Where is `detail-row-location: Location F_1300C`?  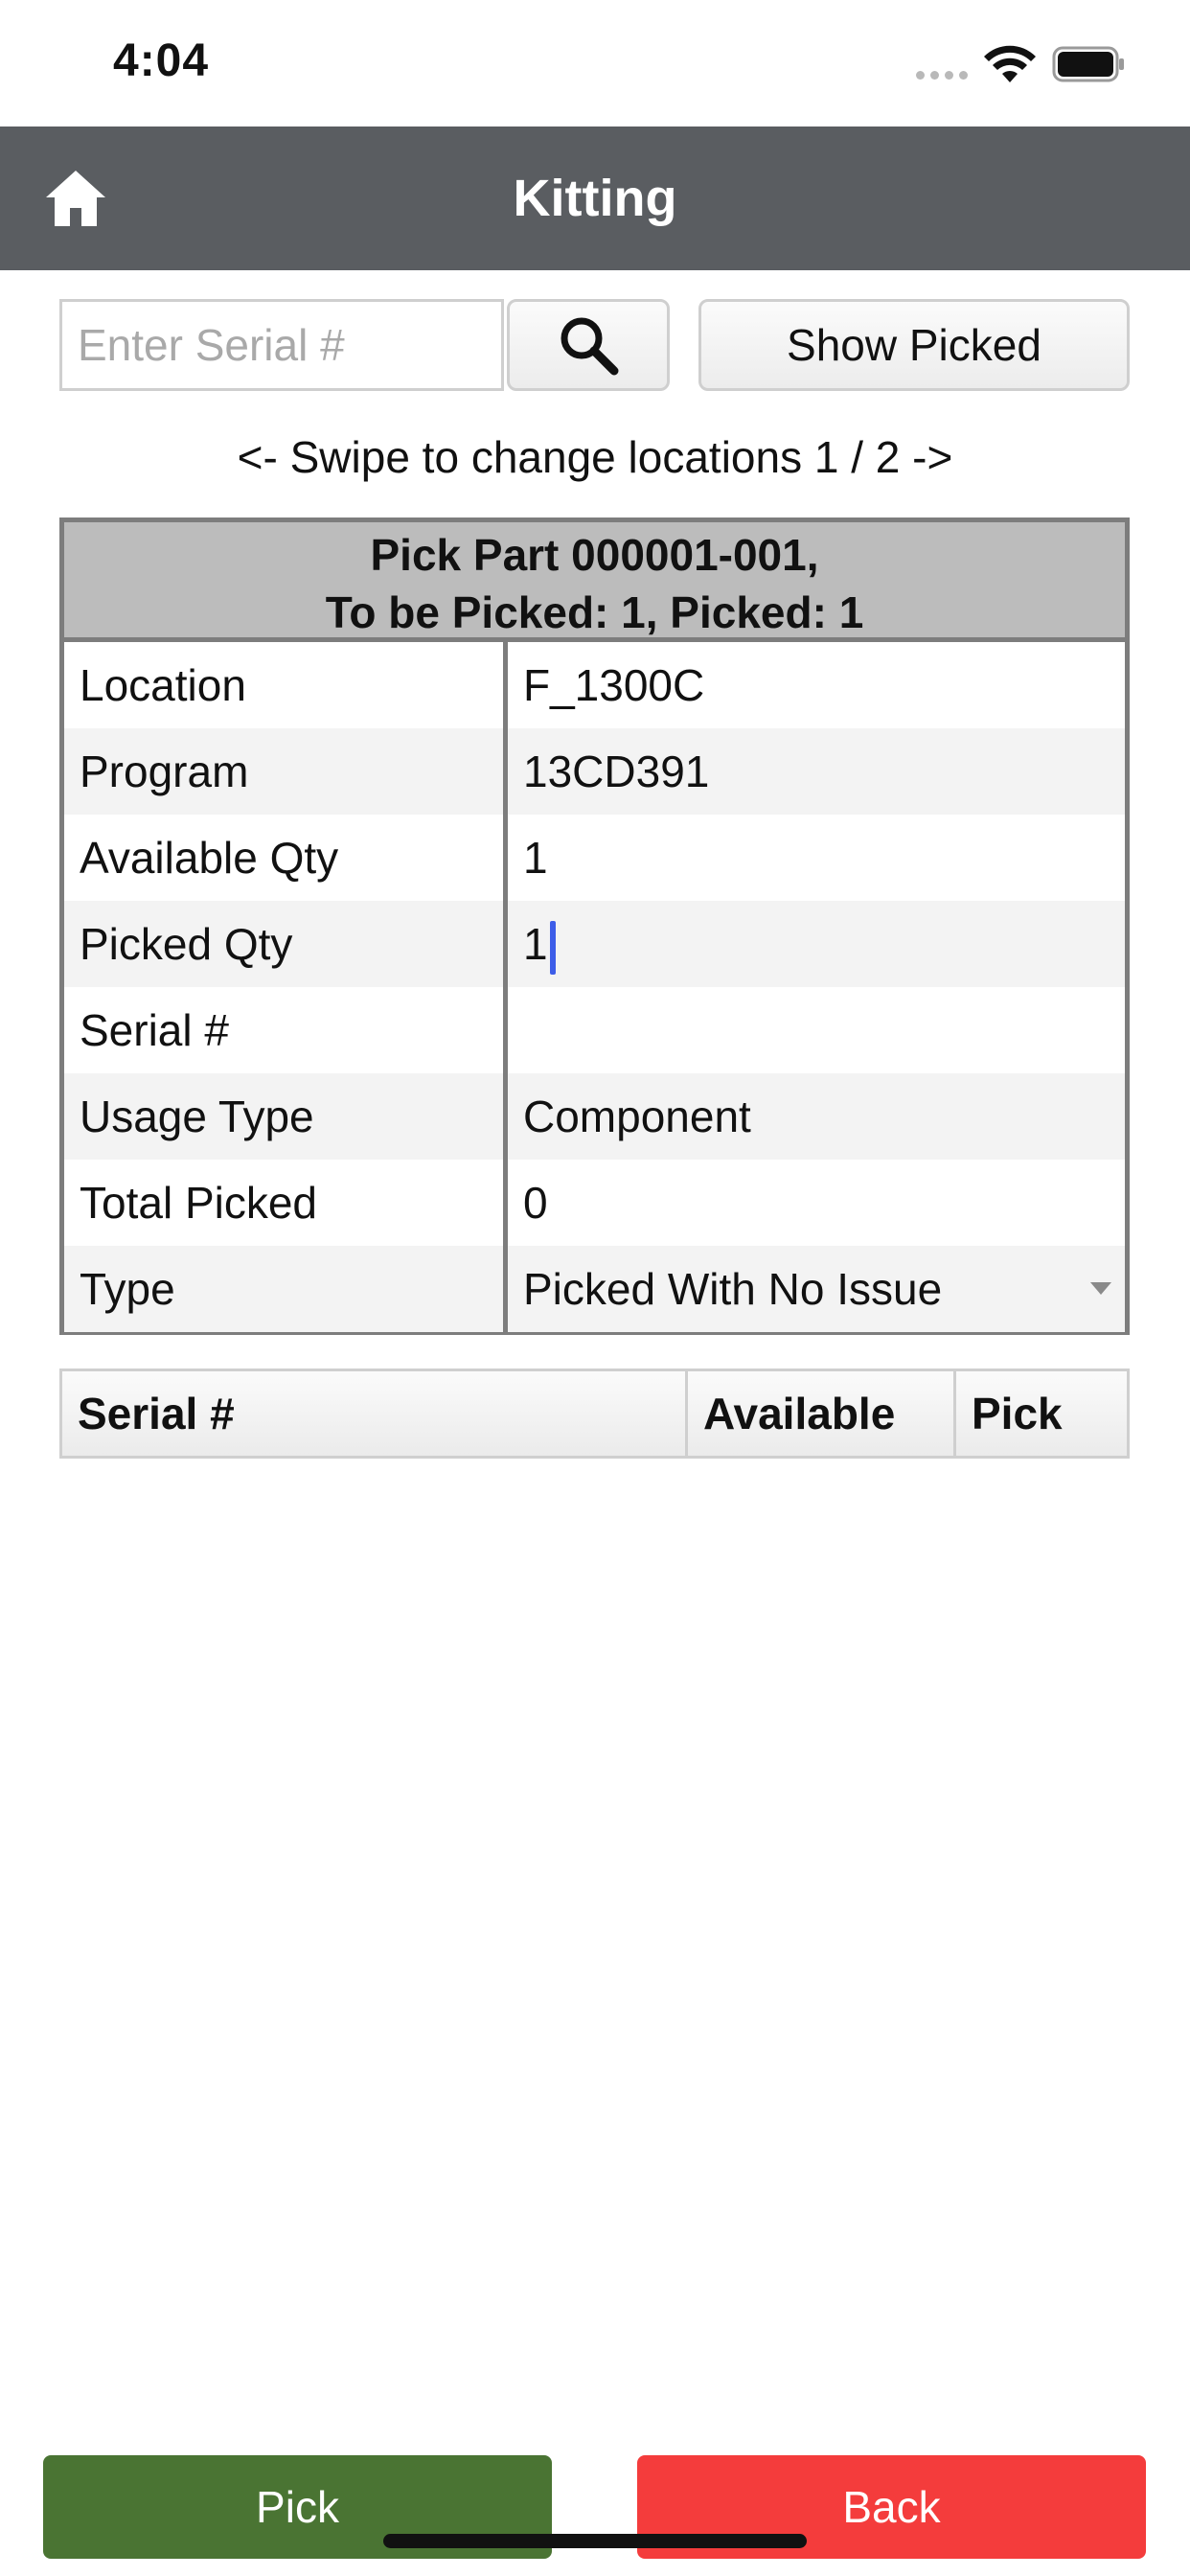 detail-row-location: Location F_1300C is located at coordinates (594, 685).